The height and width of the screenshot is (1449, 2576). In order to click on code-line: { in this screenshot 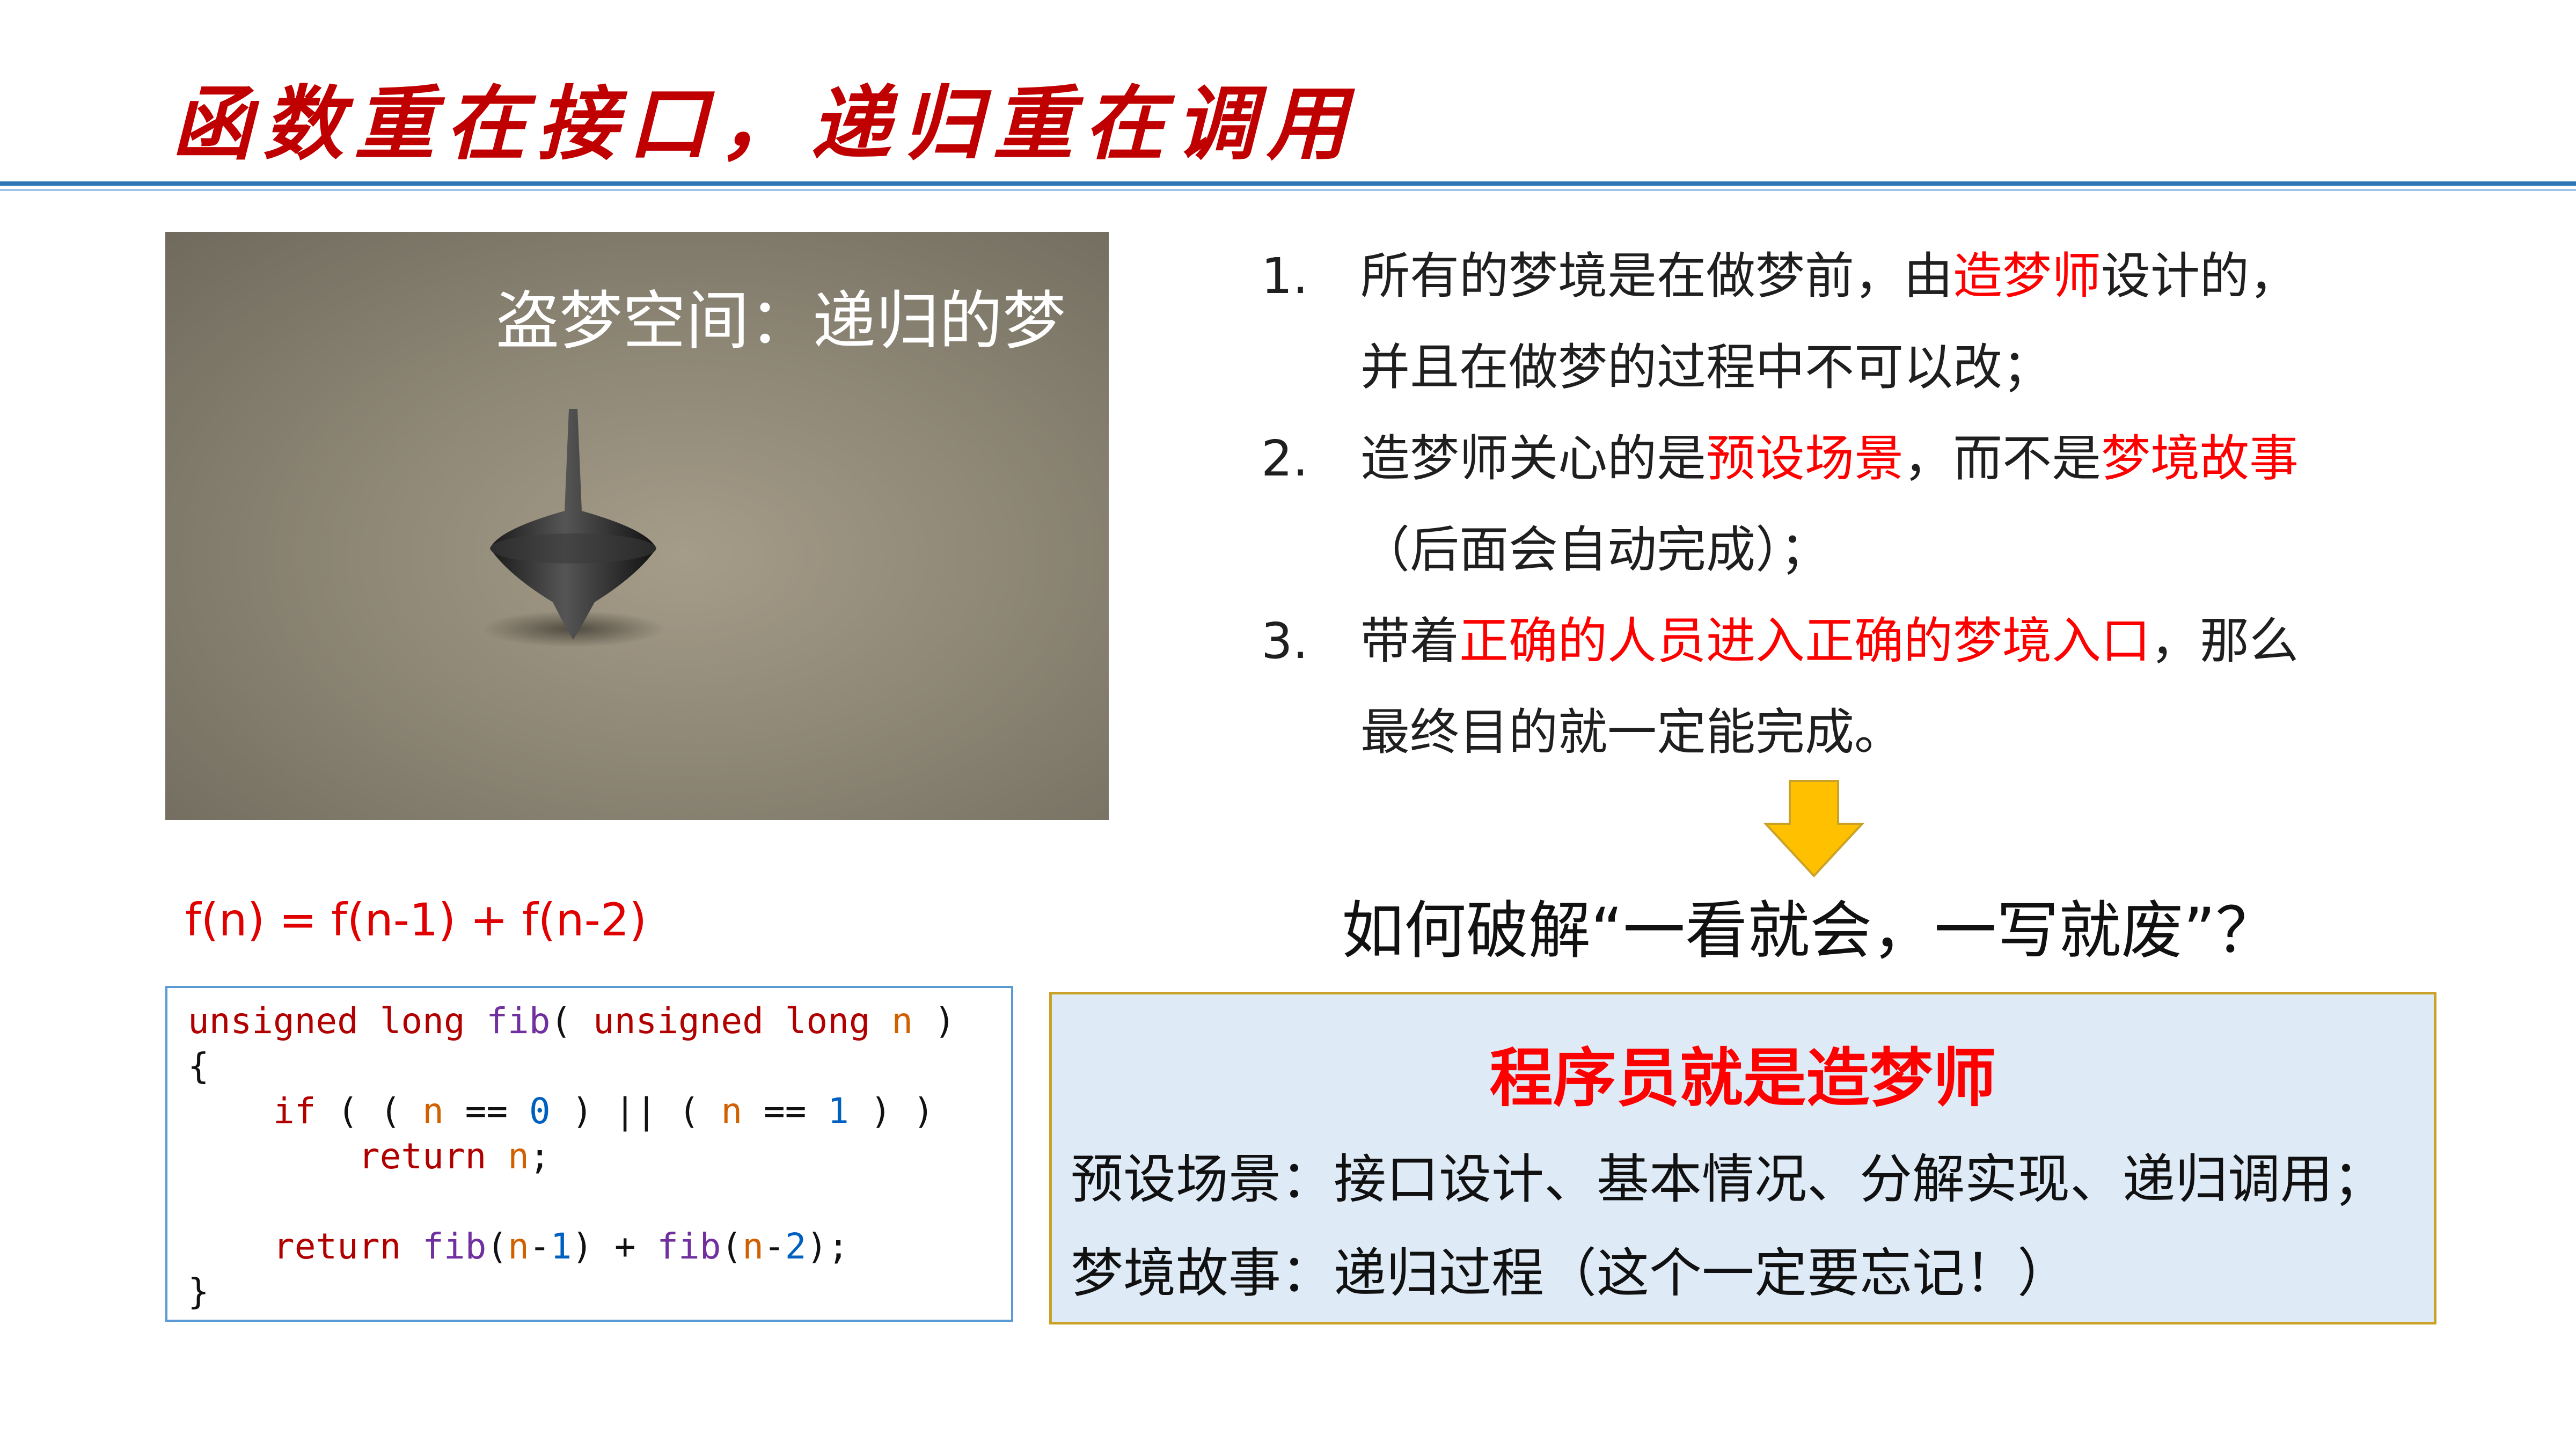, I will do `click(198, 1066)`.